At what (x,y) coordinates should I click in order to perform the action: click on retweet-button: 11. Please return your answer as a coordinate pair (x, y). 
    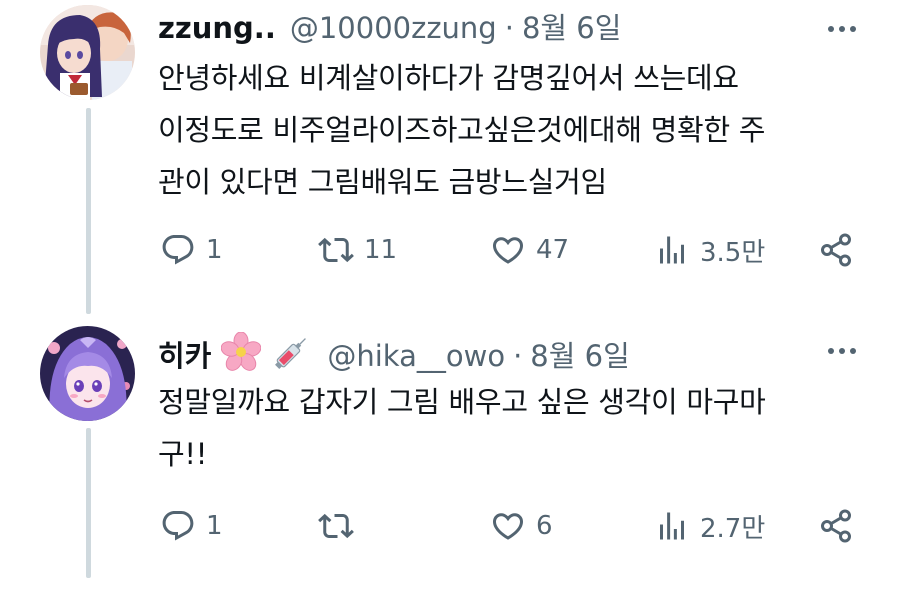
    Looking at the image, I should click on (357, 250).